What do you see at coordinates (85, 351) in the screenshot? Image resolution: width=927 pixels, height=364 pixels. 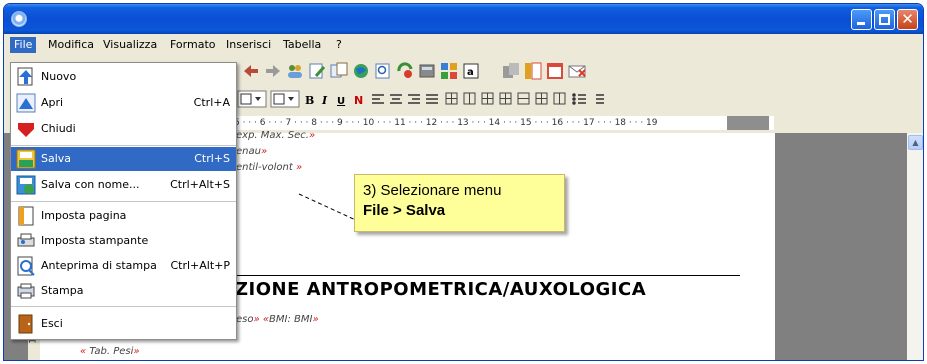 I see `guillemet-open: «` at bounding box center [85, 351].